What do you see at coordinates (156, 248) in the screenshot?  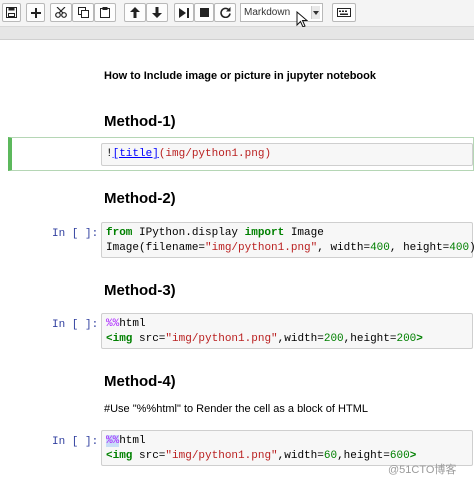 I see `code-text: Image(filename=` at bounding box center [156, 248].